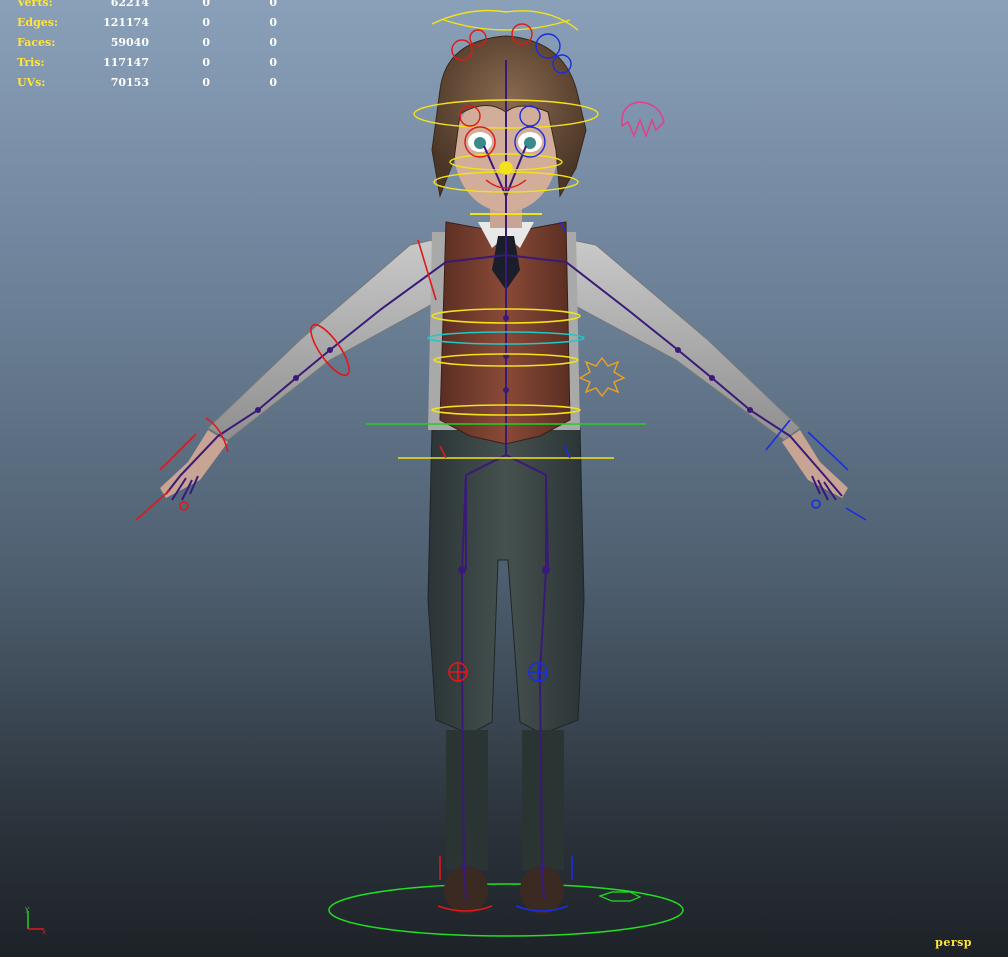  I want to click on hud-row-faces: Faces: 59040 0 0, so click(147, 45).